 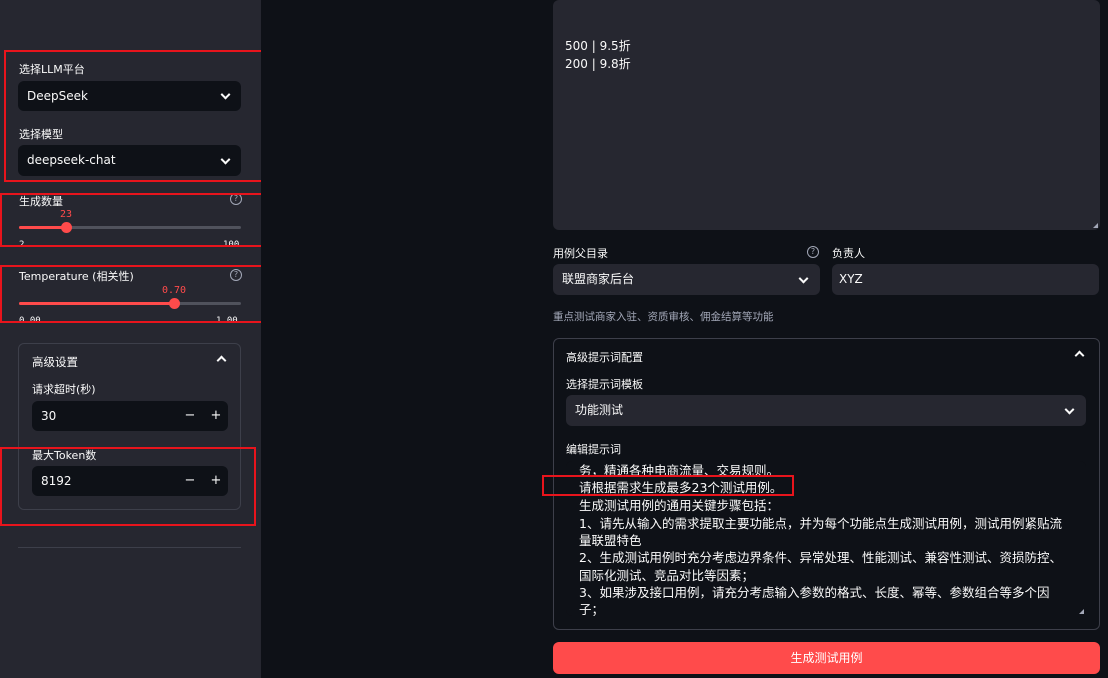 I want to click on count-slider-track, so click(x=130, y=227).